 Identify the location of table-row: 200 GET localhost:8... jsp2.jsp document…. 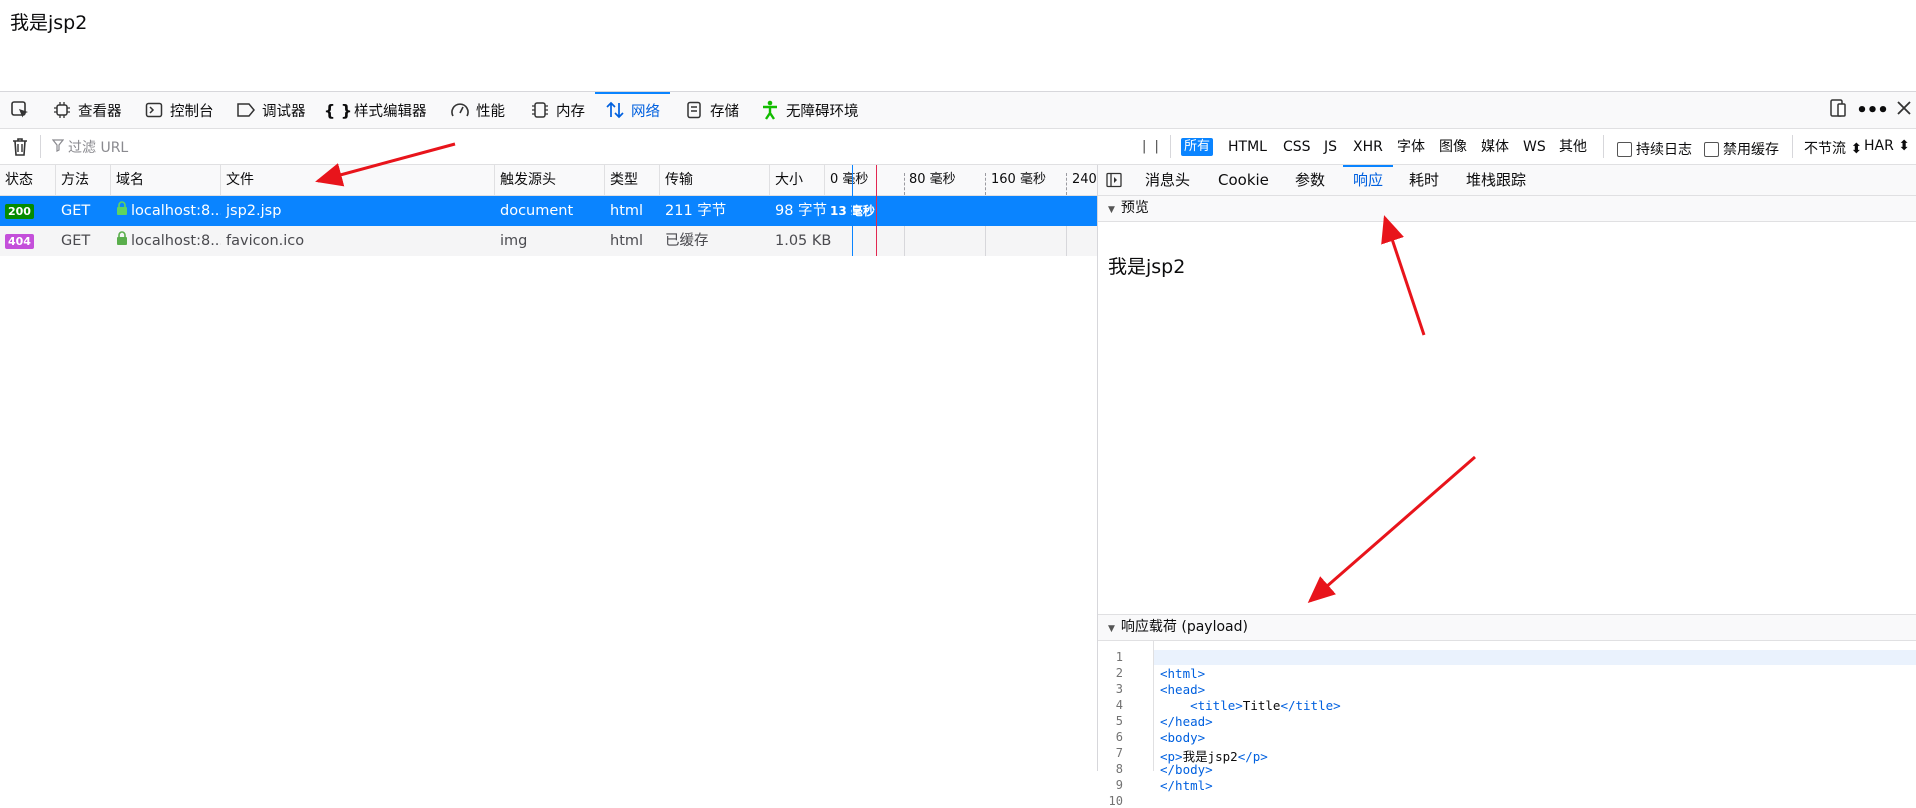
(548, 211).